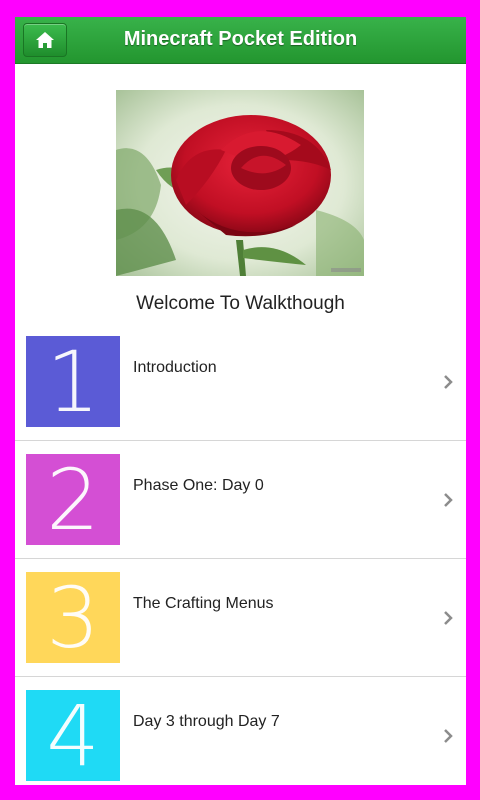 The image size is (480, 800). Describe the element at coordinates (240, 183) in the screenshot. I see `rose-image` at that location.